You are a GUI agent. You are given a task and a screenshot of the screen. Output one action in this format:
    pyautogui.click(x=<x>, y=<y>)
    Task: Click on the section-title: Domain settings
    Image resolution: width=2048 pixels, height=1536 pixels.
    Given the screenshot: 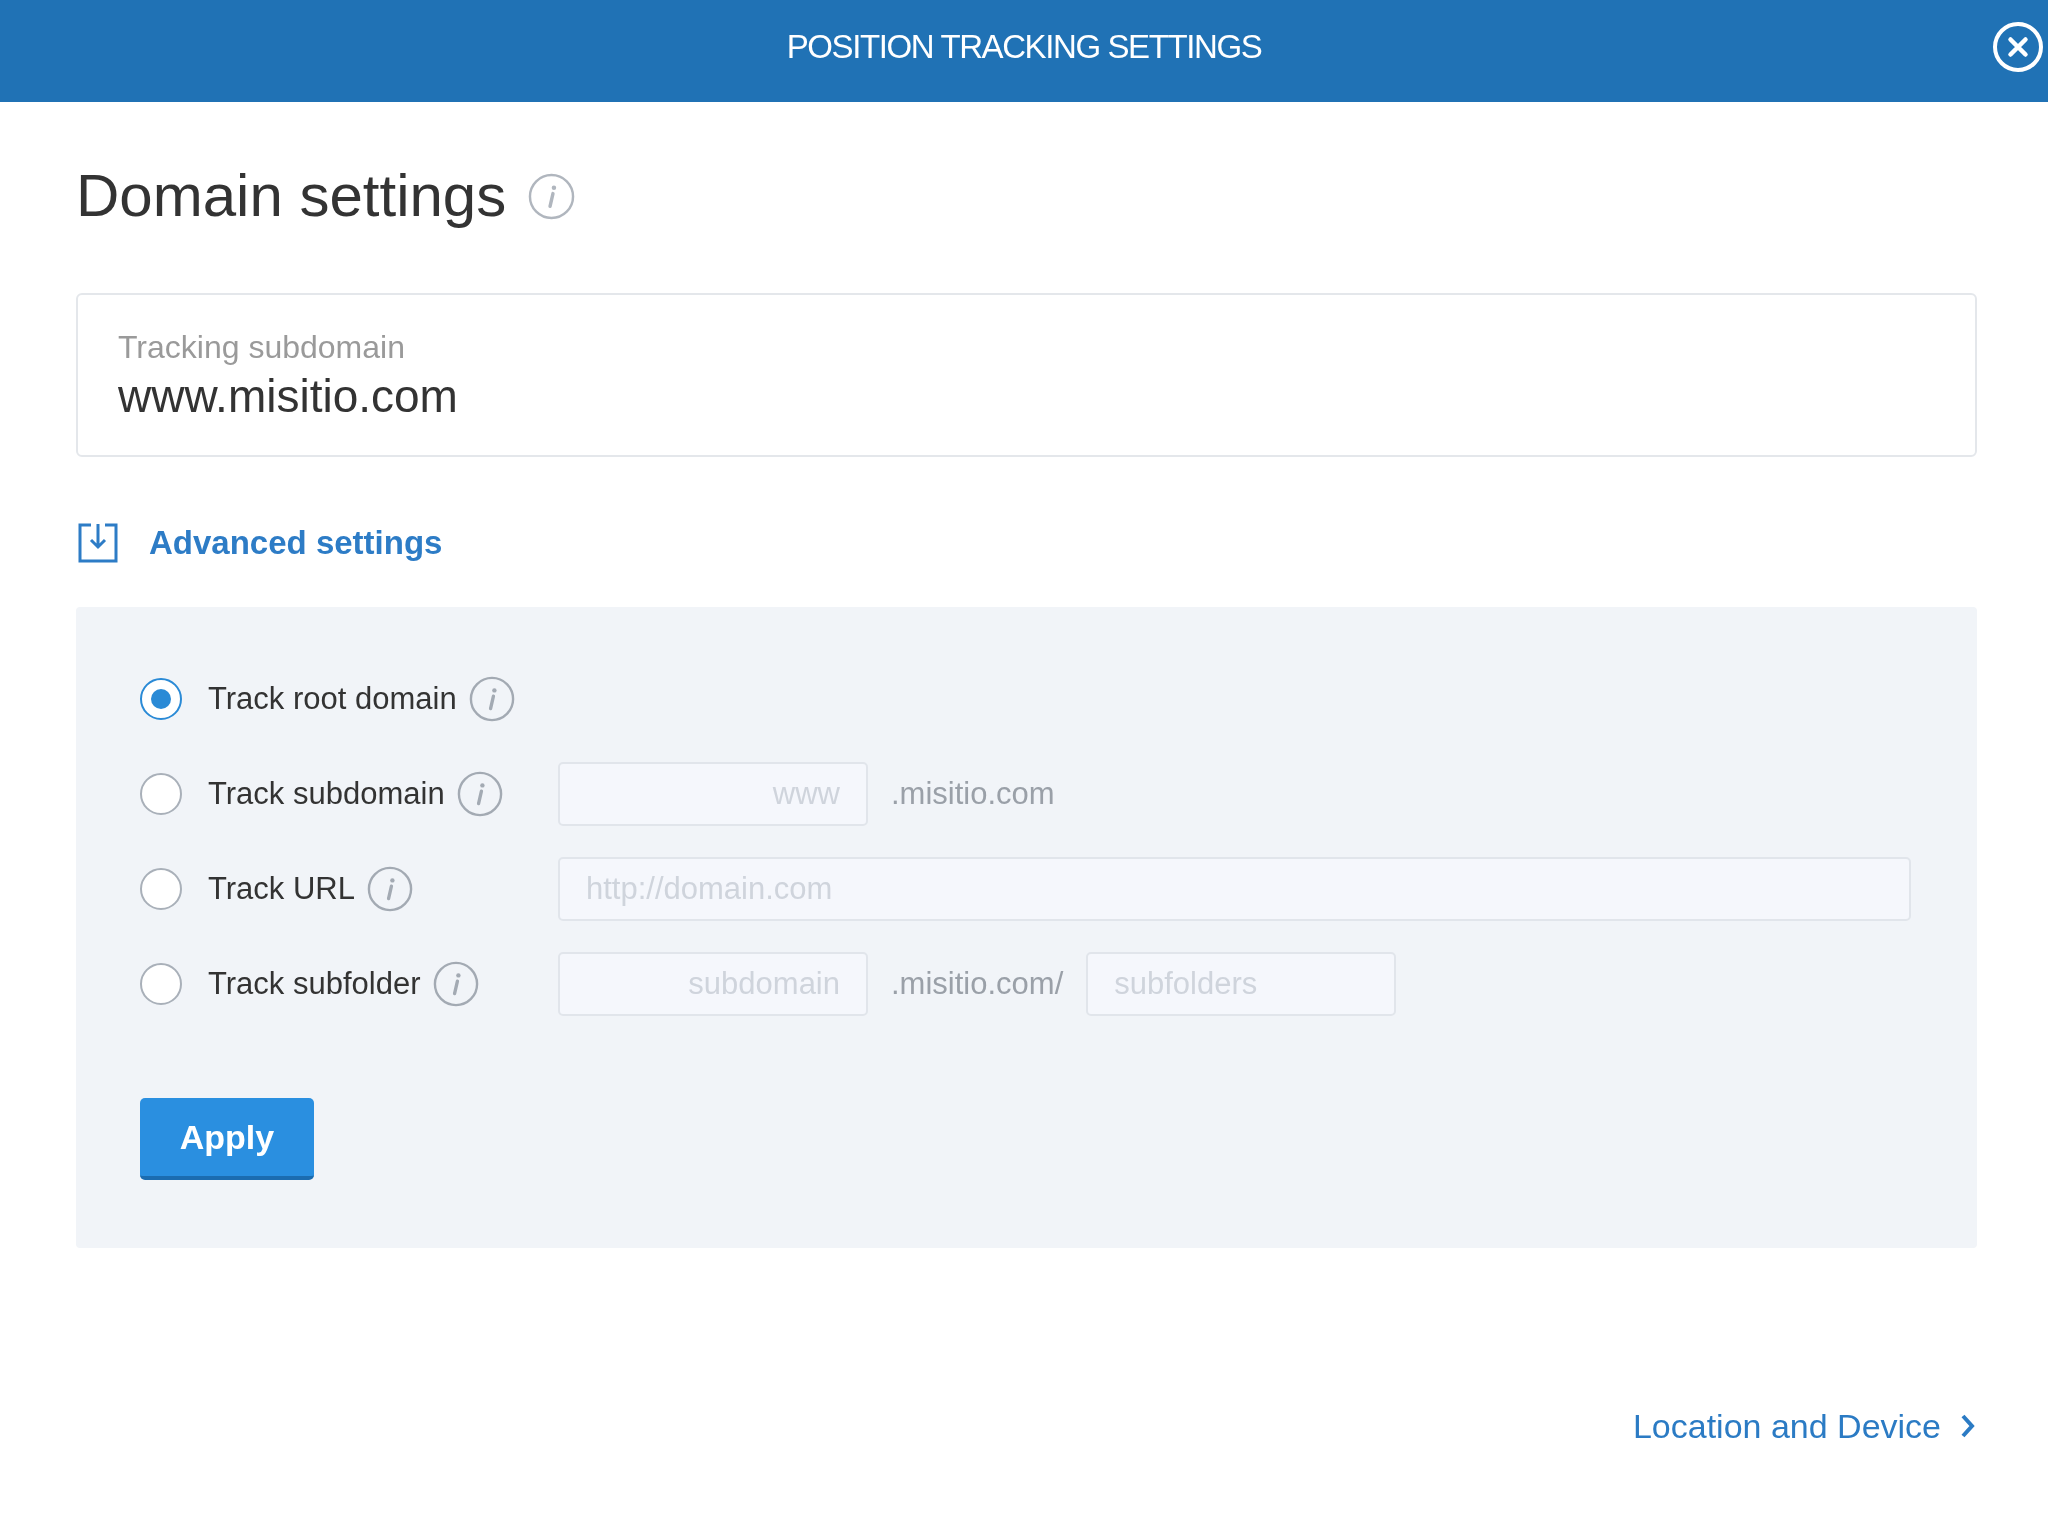 What is the action you would take?
    pyautogui.click(x=291, y=196)
    